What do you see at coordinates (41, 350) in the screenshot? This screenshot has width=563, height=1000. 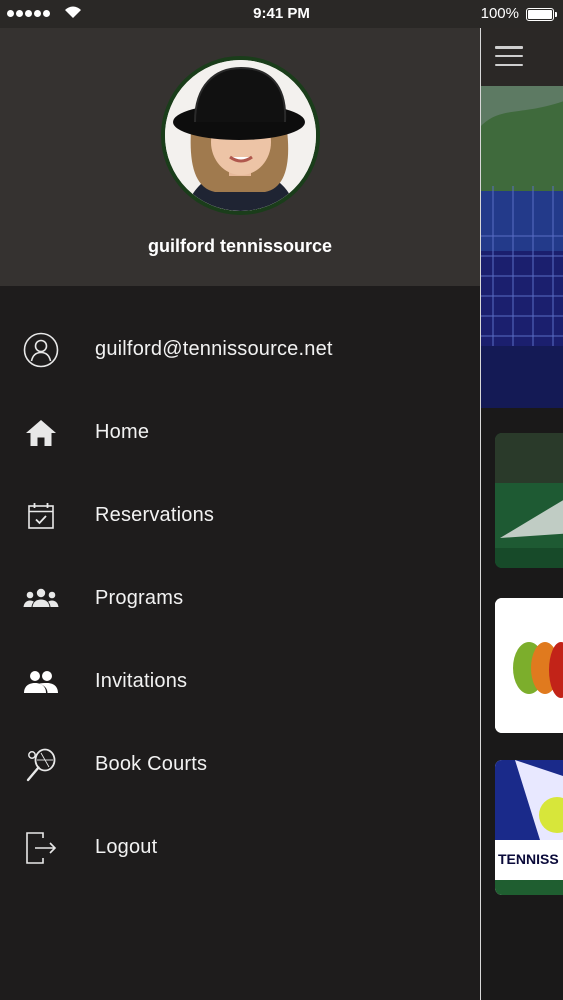 I see `account-circle-icon` at bounding box center [41, 350].